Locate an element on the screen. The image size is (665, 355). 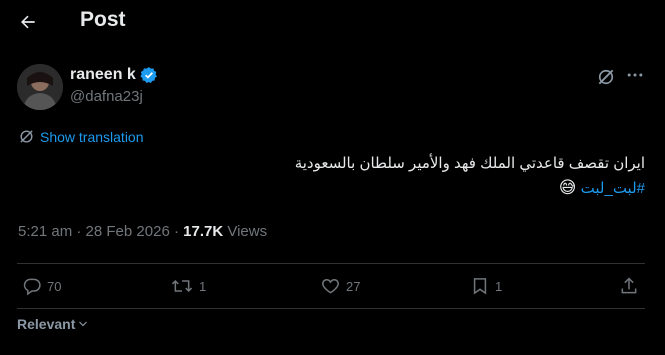
like-button: 27 is located at coordinates (340, 286).